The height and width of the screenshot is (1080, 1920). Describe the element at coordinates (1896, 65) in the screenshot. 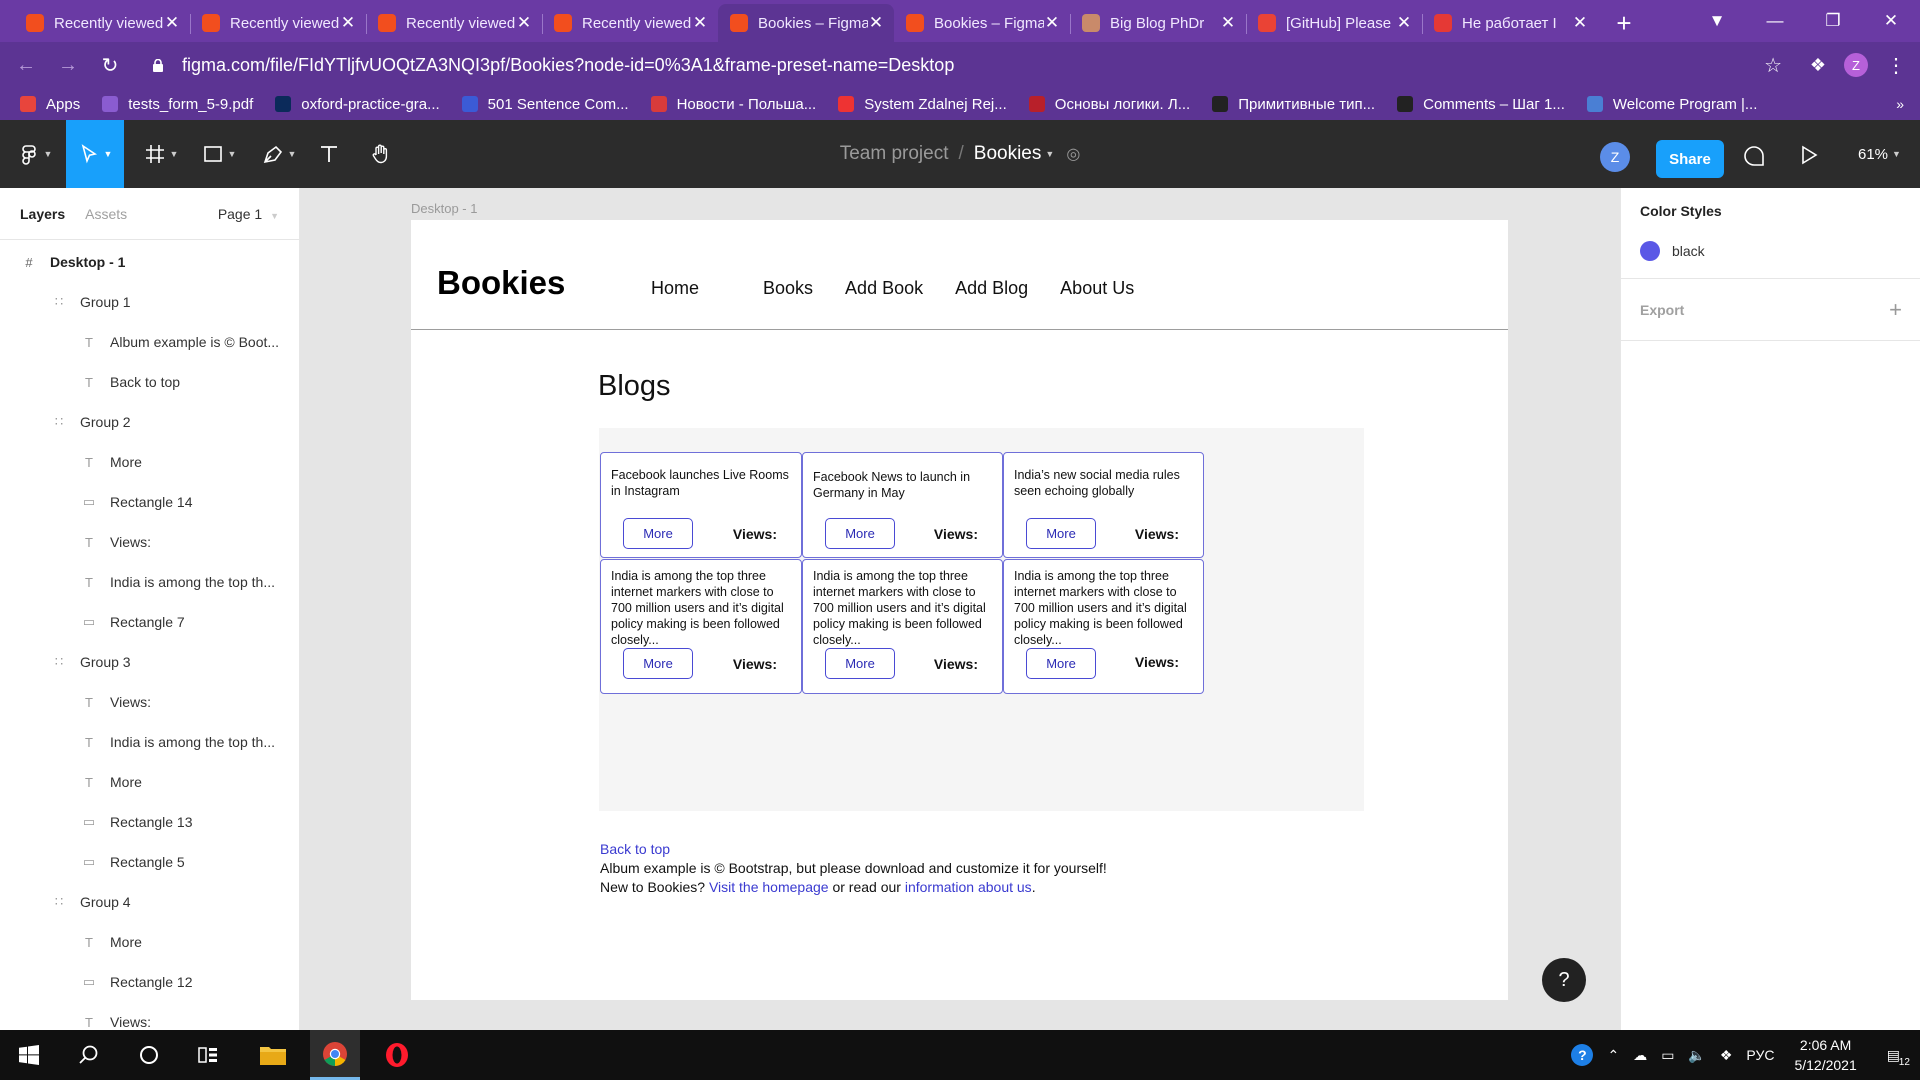

I see `browser-menu-icon: ⋮` at that location.